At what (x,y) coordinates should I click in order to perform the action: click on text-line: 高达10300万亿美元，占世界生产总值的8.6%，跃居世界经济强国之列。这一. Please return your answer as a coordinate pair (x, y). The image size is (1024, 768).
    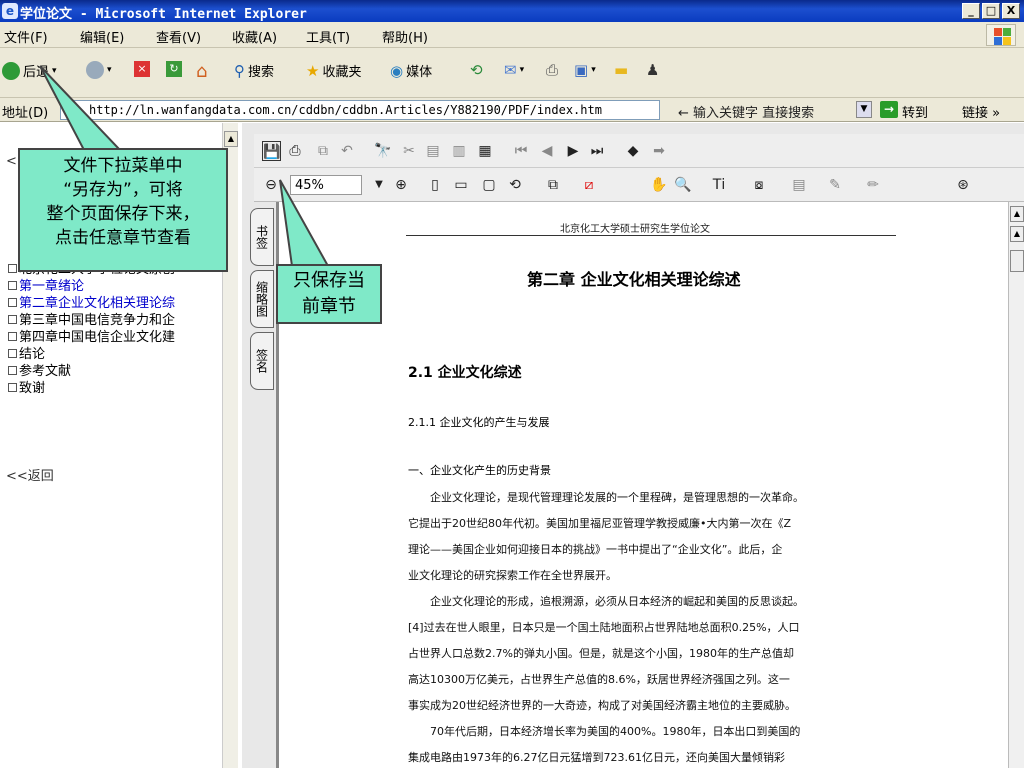
    Looking at the image, I should click on (599, 679).